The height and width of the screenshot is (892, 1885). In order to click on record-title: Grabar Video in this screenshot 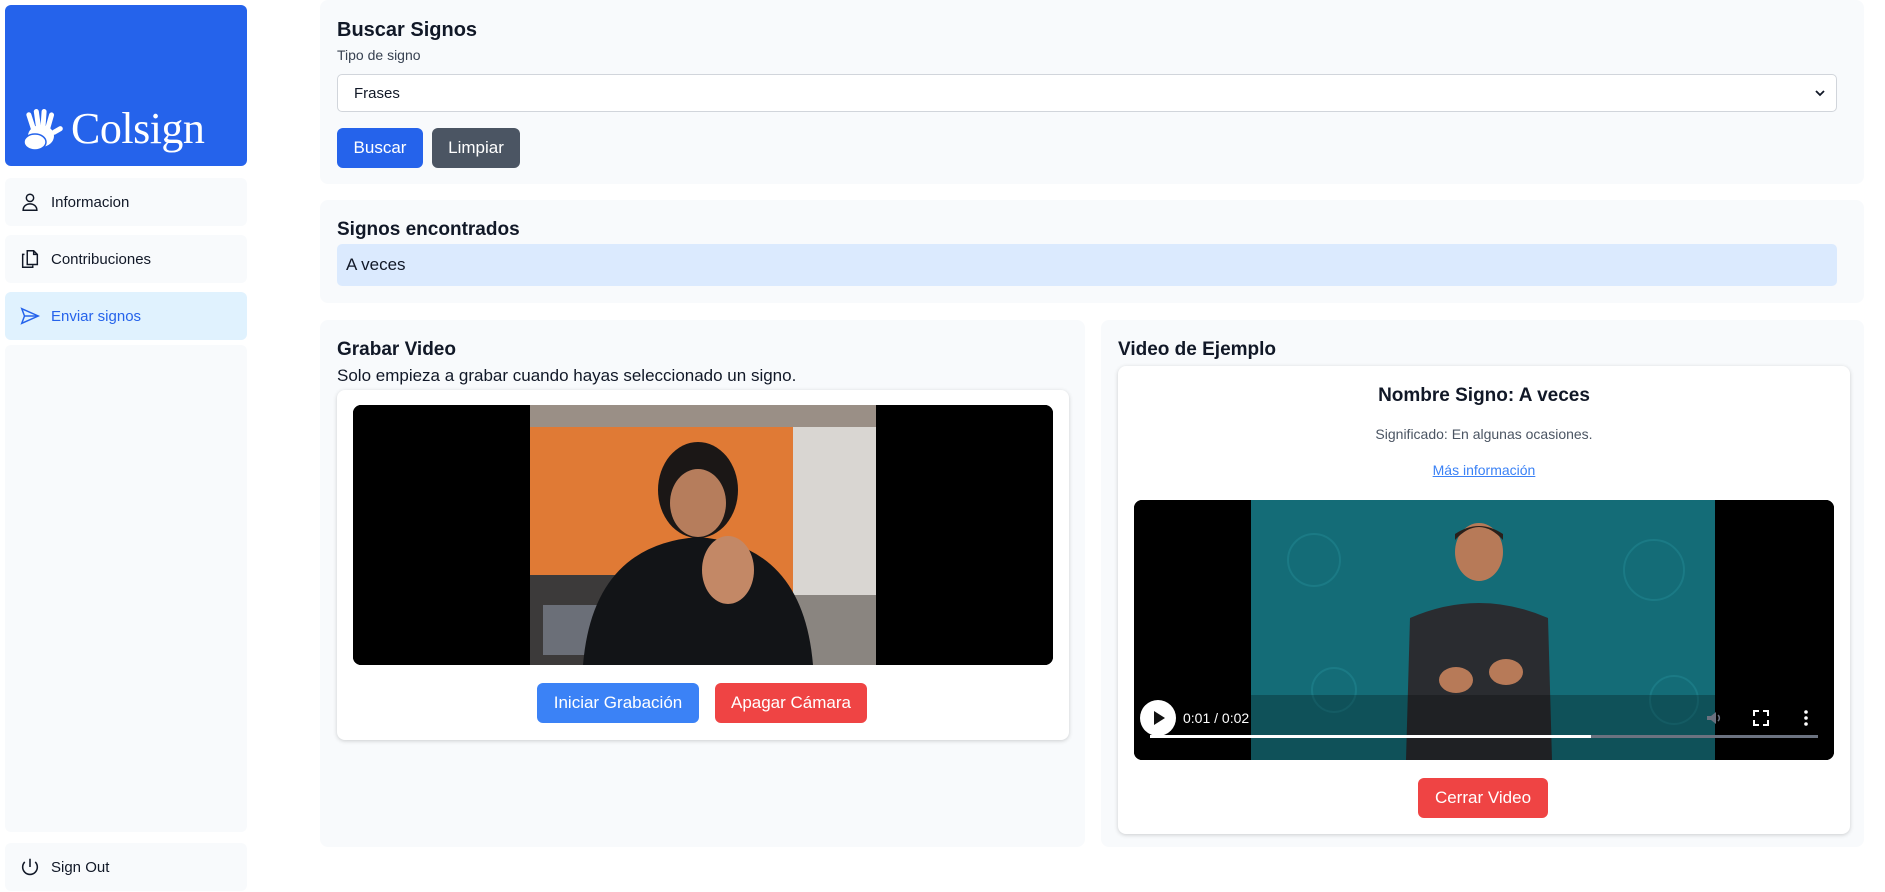, I will do `click(396, 349)`.